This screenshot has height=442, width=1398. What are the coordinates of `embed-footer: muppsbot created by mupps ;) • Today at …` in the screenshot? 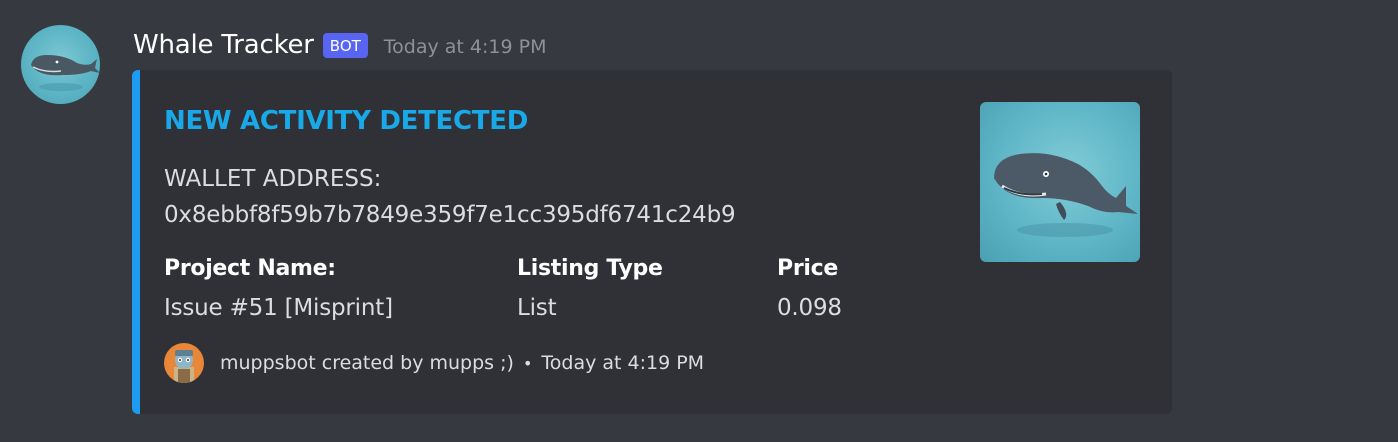 It's located at (434, 363).